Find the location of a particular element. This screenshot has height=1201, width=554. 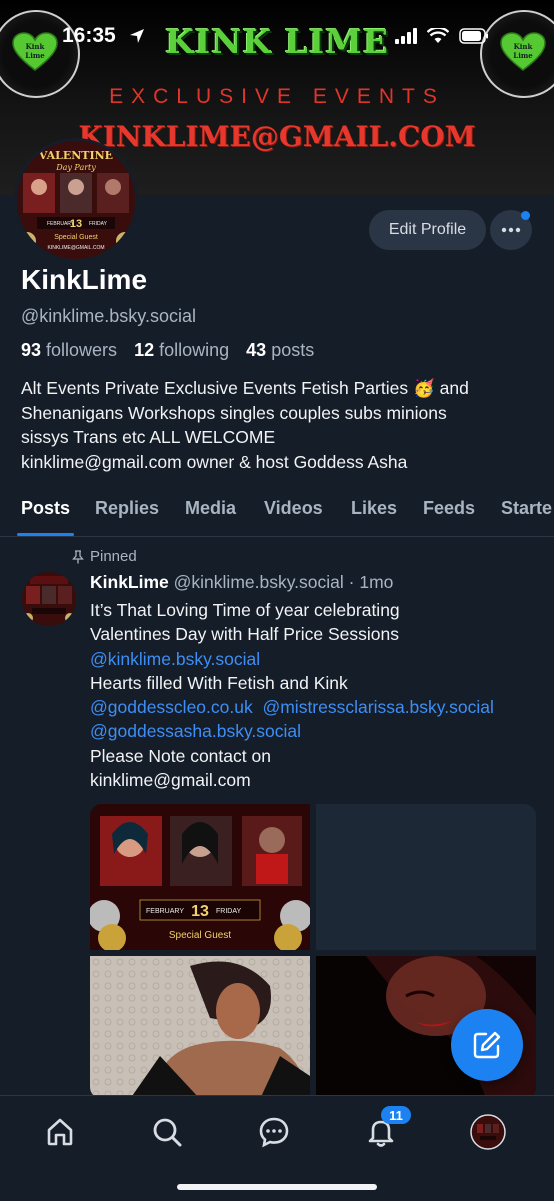

followers-stat: 93 followers is located at coordinates (69, 350).